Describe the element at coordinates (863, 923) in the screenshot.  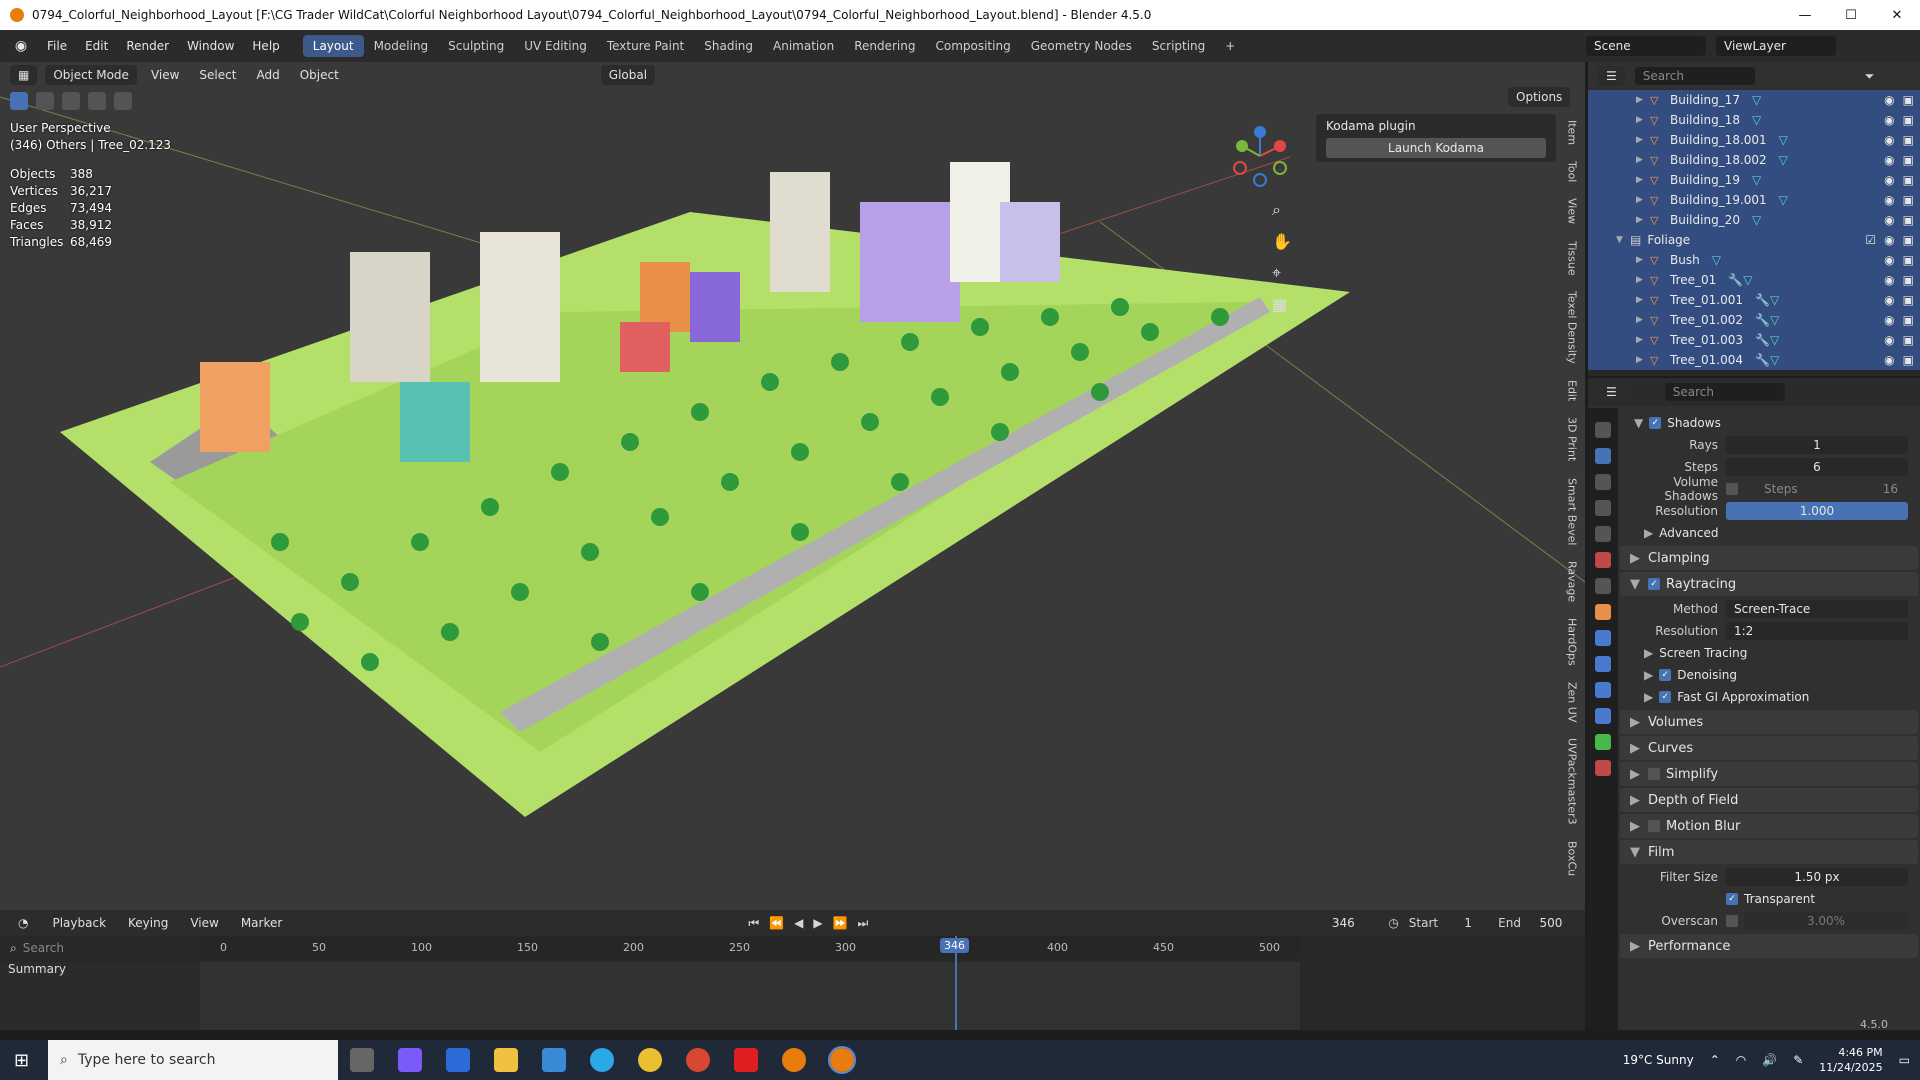
I see `jump-end-icon: ⏭` at that location.